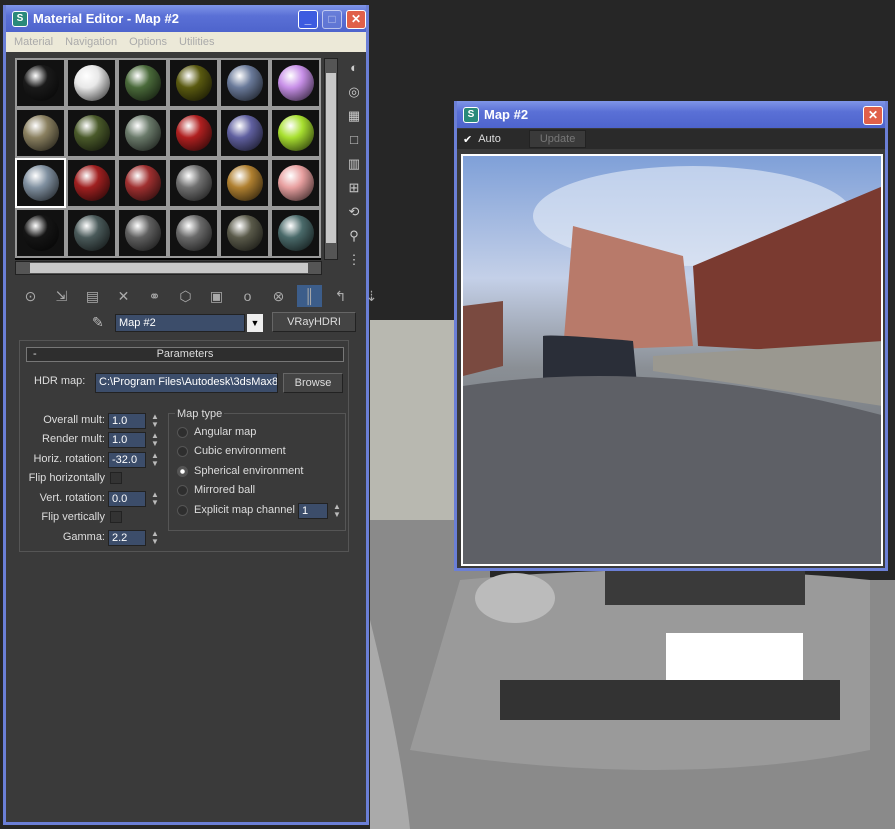 The image size is (895, 829). I want to click on background-checker-icon: ▦, so click(354, 120).